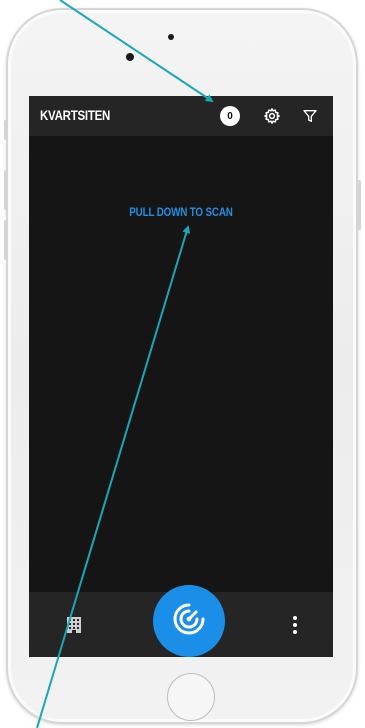 The height and width of the screenshot is (728, 365). Describe the element at coordinates (272, 116) in the screenshot. I see `gear-icon` at that location.